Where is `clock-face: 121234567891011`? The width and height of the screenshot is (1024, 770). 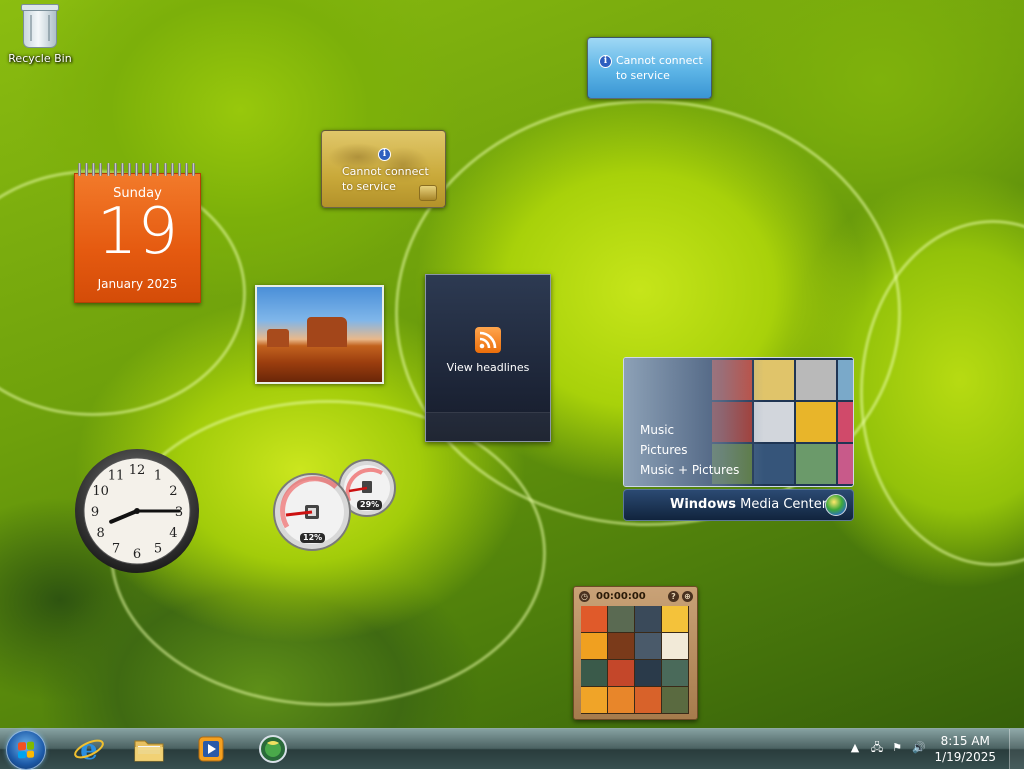 clock-face: 121234567891011 is located at coordinates (137, 511).